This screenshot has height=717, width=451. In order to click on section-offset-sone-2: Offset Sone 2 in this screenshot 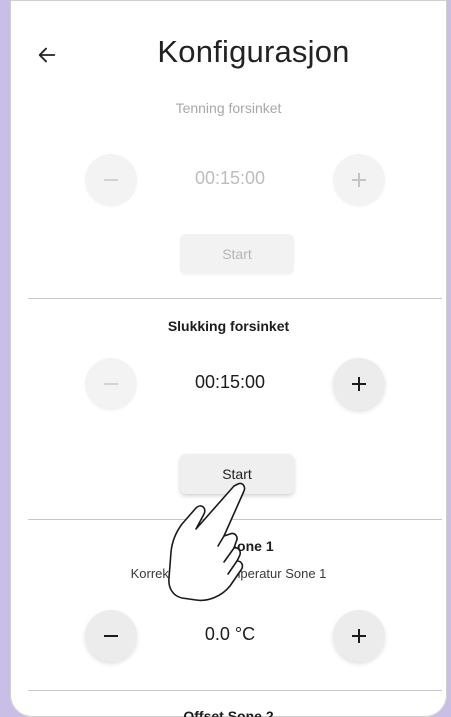, I will do `click(228, 712)`.